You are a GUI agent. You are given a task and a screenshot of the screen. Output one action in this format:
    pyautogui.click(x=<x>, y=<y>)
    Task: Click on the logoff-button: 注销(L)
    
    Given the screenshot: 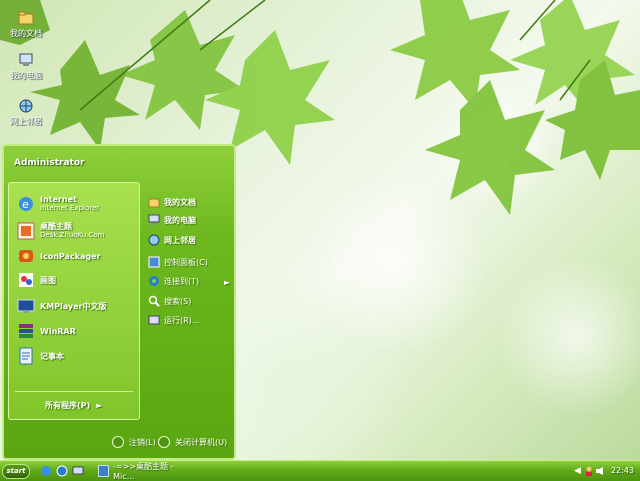 What is the action you would take?
    pyautogui.click(x=134, y=442)
    